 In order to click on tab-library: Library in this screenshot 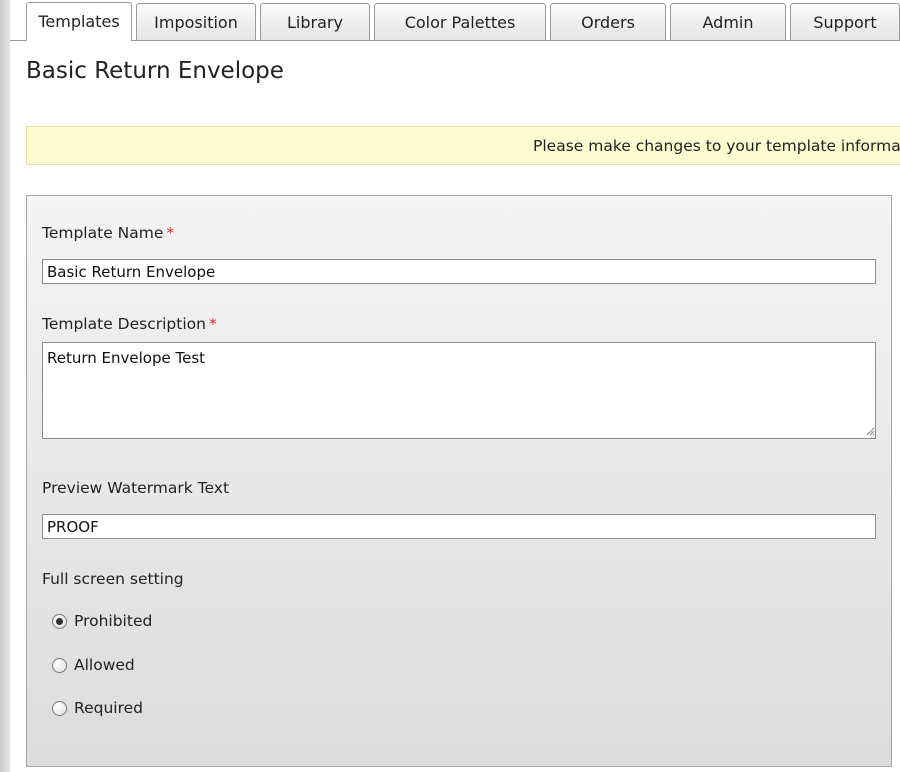, I will do `click(315, 21)`.